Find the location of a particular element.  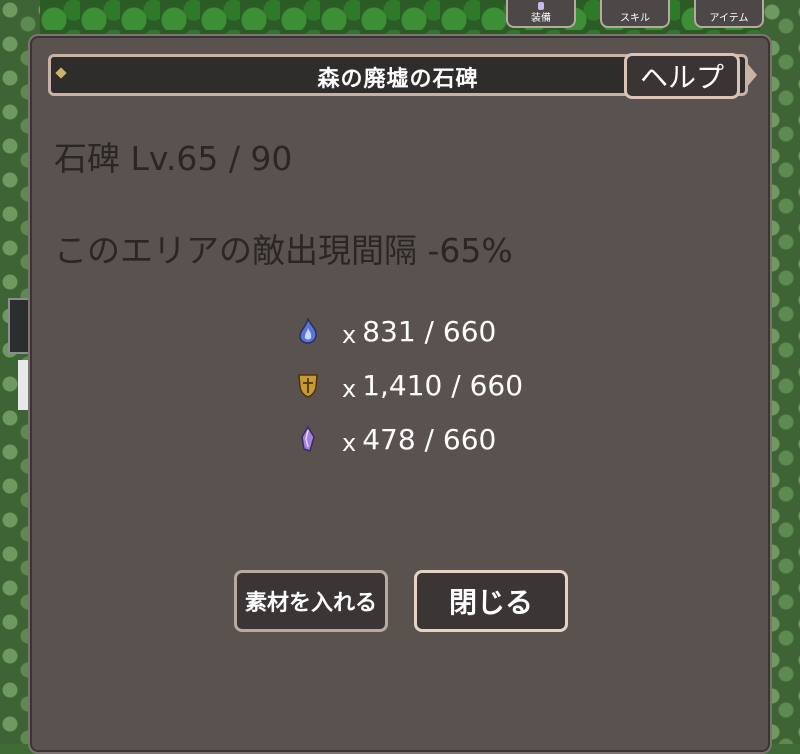

menu-button-item: アイテム is located at coordinates (729, 14).